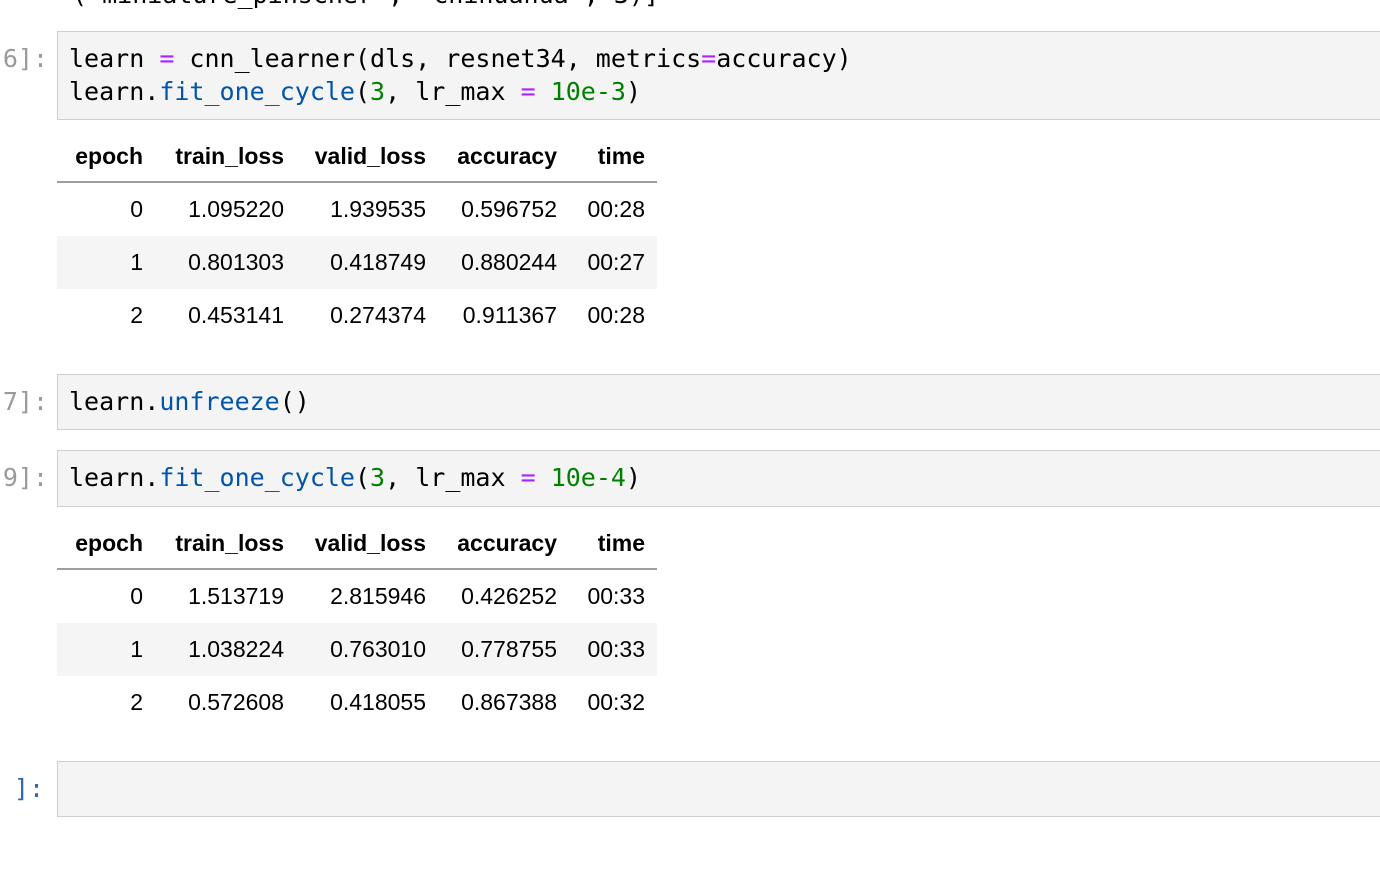  I want to click on table-cell-train-loss: 0.801303, so click(225, 262).